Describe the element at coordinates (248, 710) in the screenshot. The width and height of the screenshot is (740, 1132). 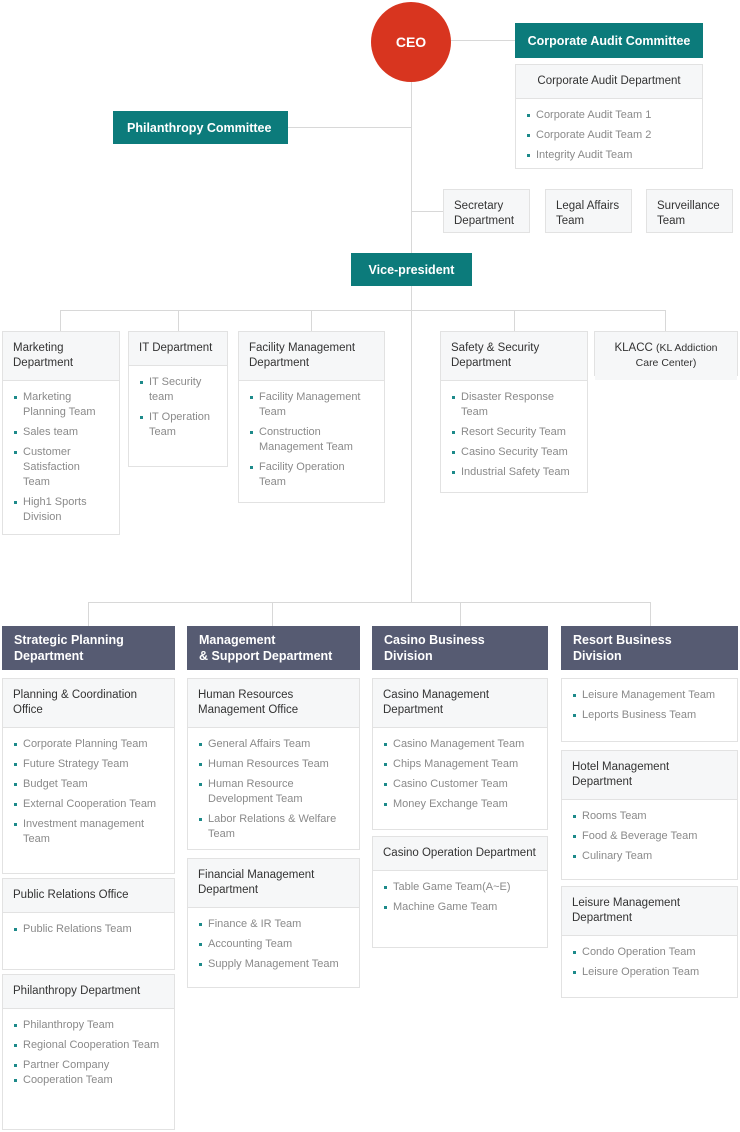
I see `title-line2: Management Office` at that location.